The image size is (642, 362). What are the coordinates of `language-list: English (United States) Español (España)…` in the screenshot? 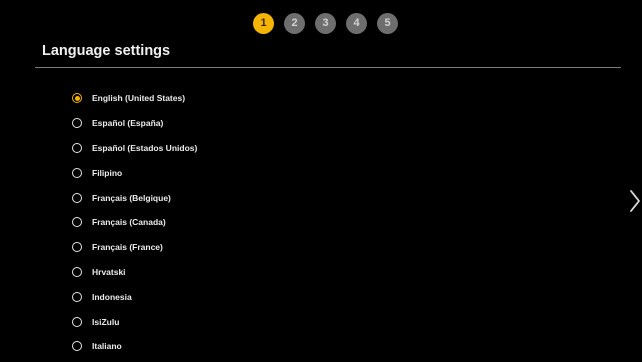 It's located at (134, 222).